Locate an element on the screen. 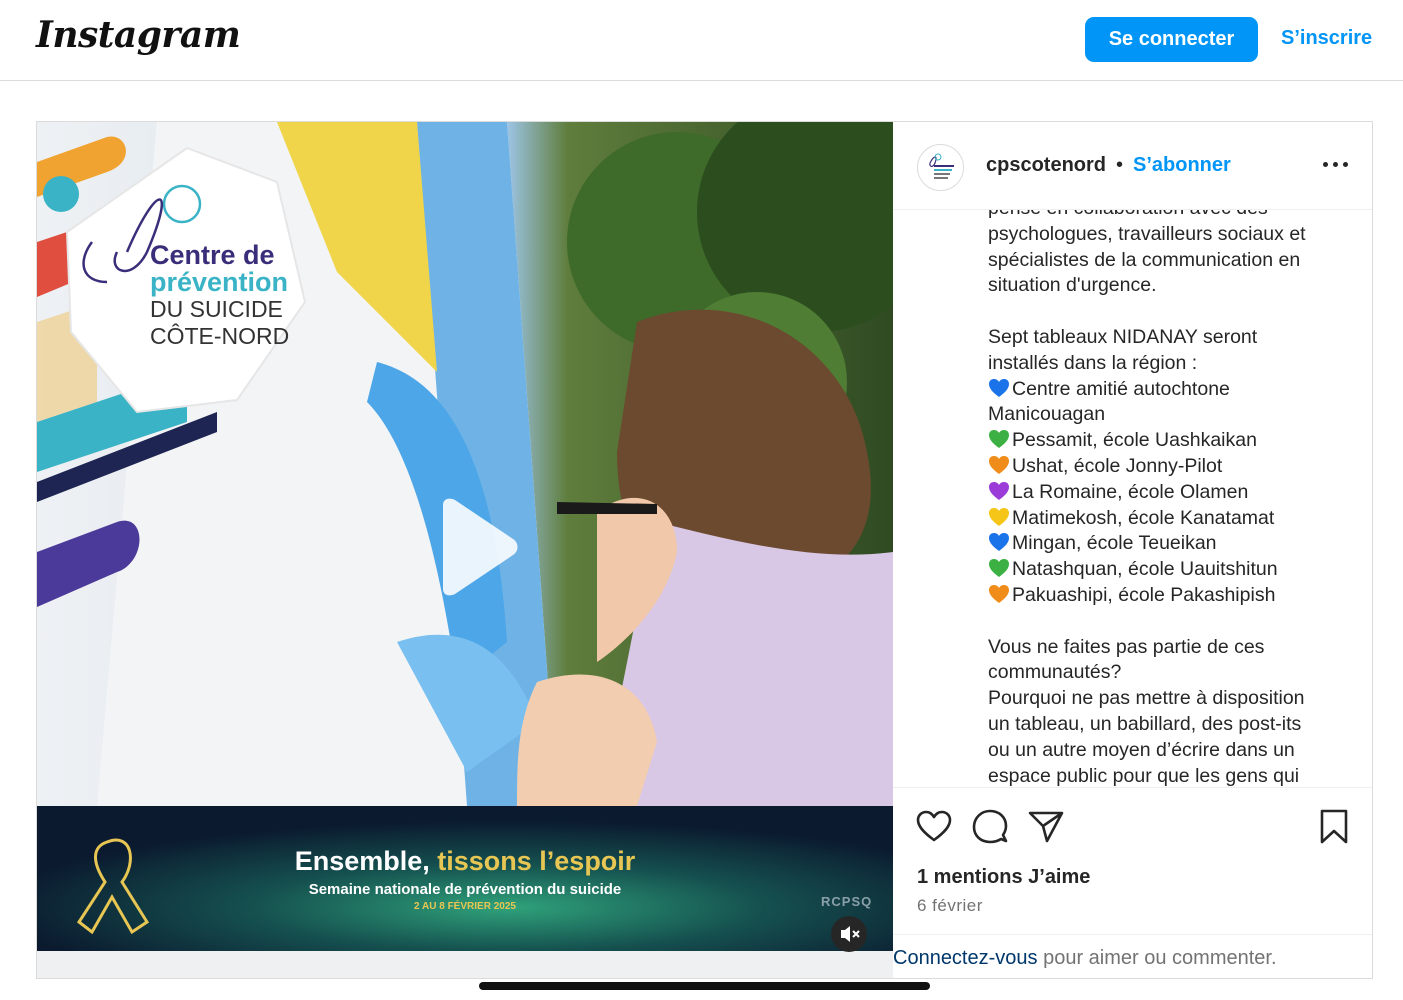  brand-line-4: CÔTE-NORD is located at coordinates (220, 336).